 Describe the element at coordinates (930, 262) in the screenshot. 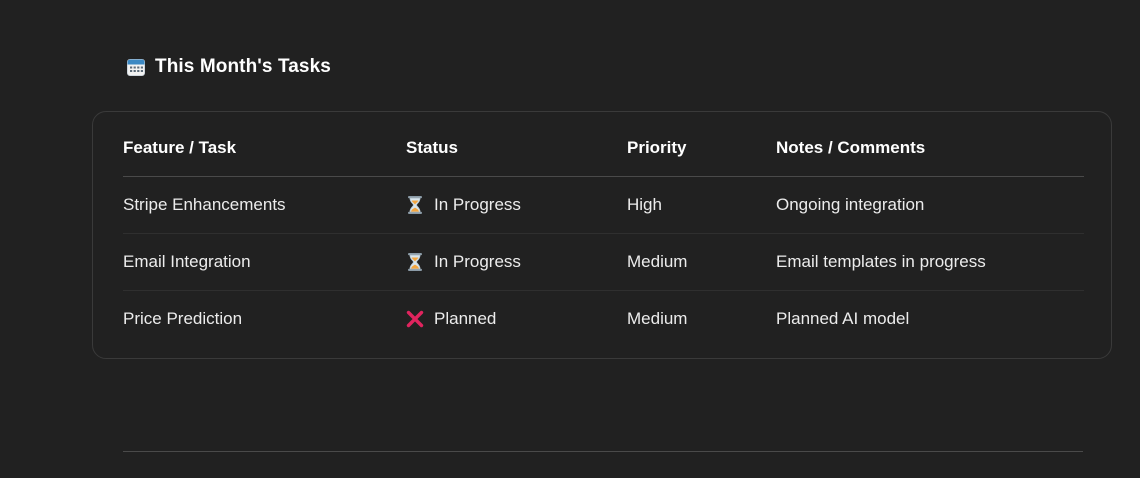

I see `notes-cell: Email templates in progress` at that location.